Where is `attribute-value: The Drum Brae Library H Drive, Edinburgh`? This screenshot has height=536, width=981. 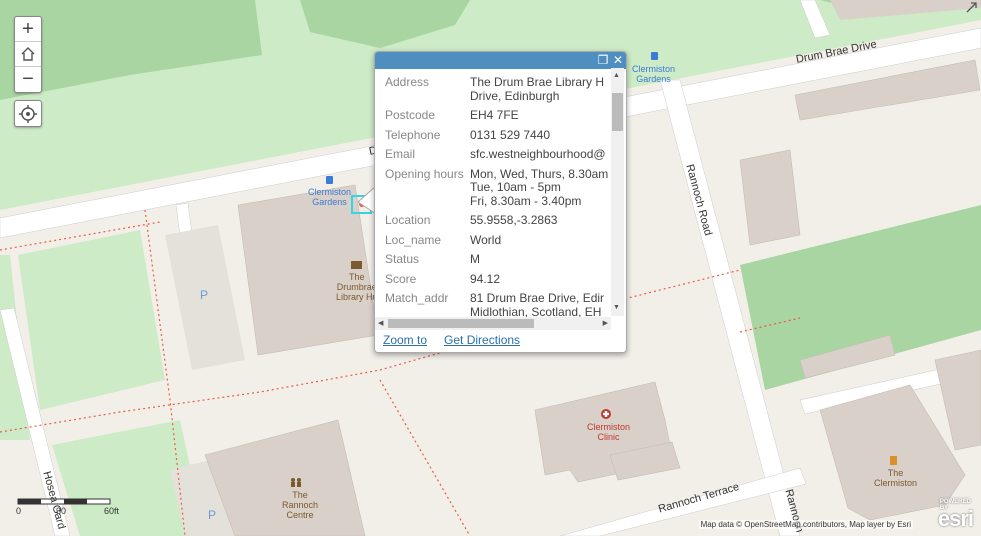 attribute-value: The Drum Brae Library H Drive, Edinburgh is located at coordinates (537, 89).